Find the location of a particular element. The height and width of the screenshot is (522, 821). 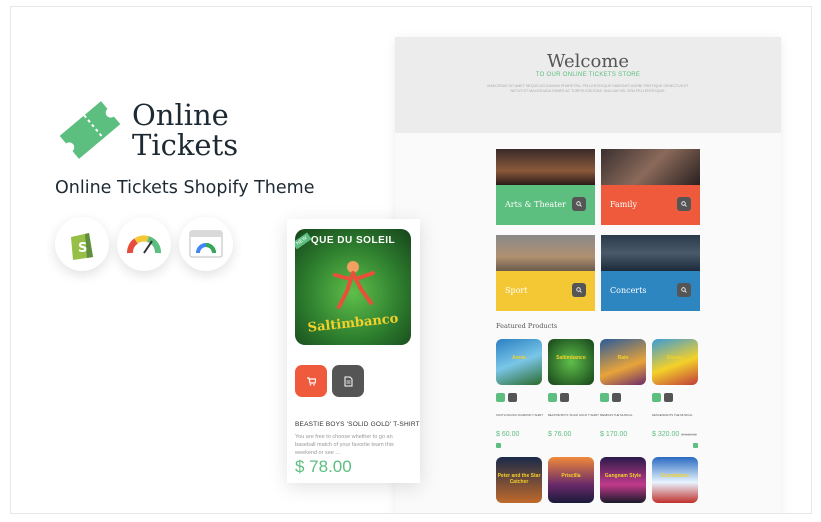

product-price: $ 76.00 is located at coordinates (559, 434).